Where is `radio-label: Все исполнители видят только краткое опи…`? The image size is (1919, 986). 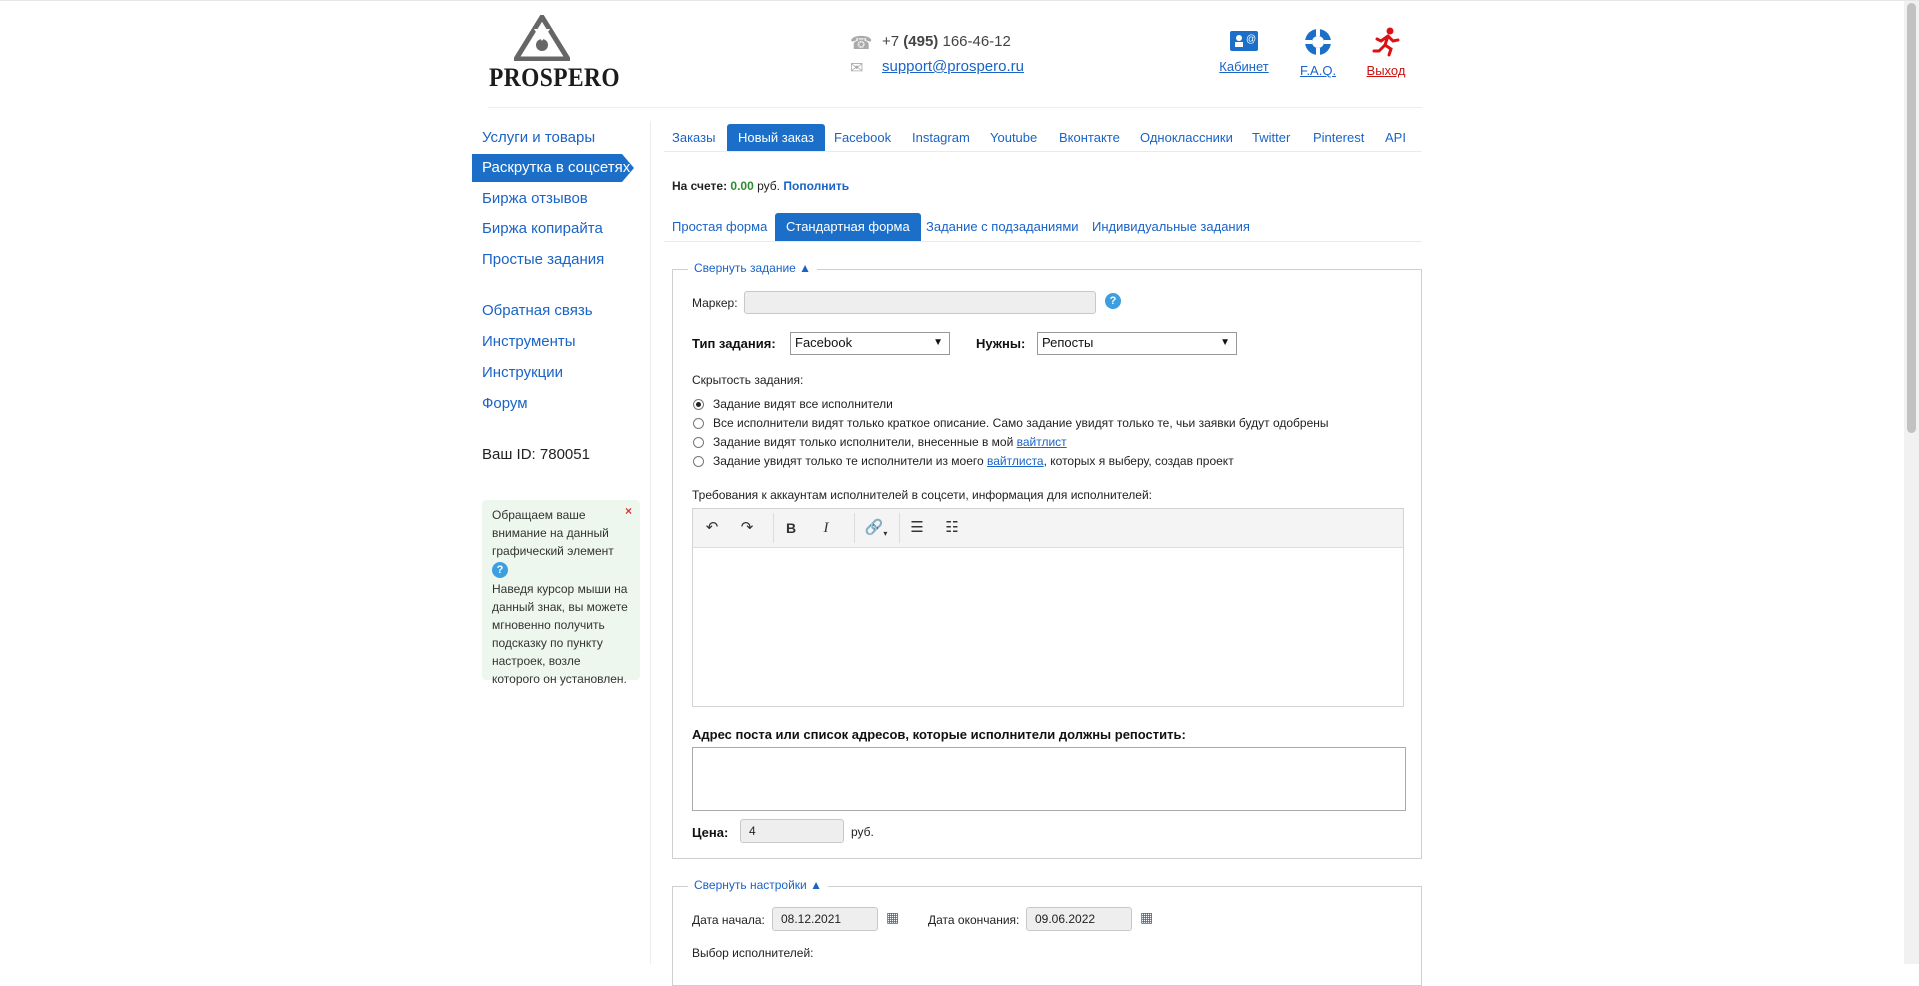 radio-label: Все исполнители видят только краткое опи… is located at coordinates (1021, 423).